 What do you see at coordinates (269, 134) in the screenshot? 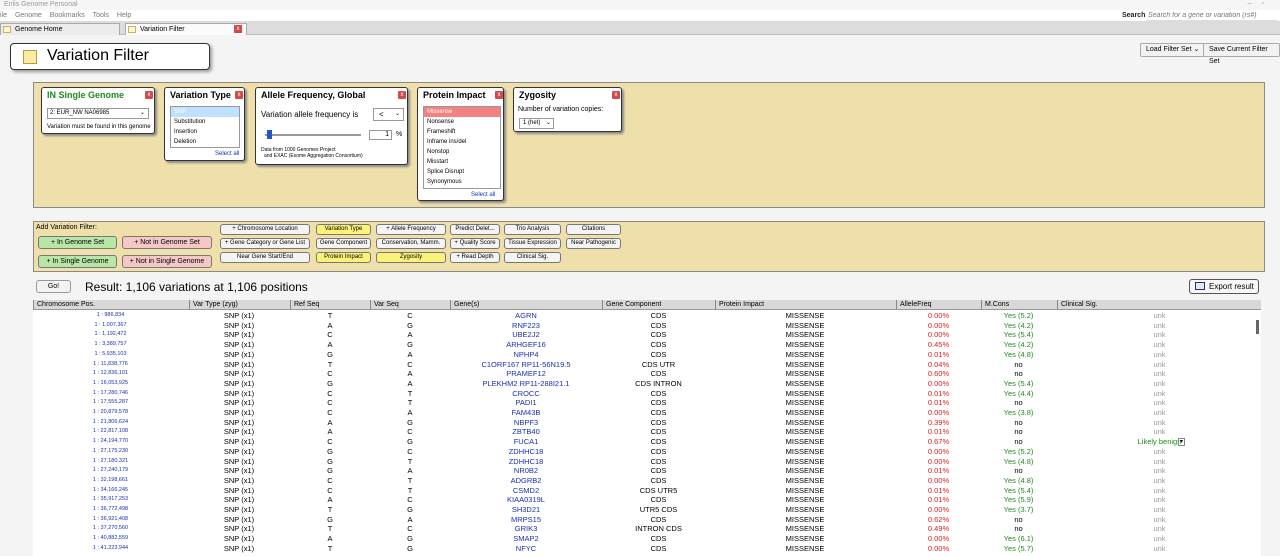
I see `allele-freq-slider-thumb` at bounding box center [269, 134].